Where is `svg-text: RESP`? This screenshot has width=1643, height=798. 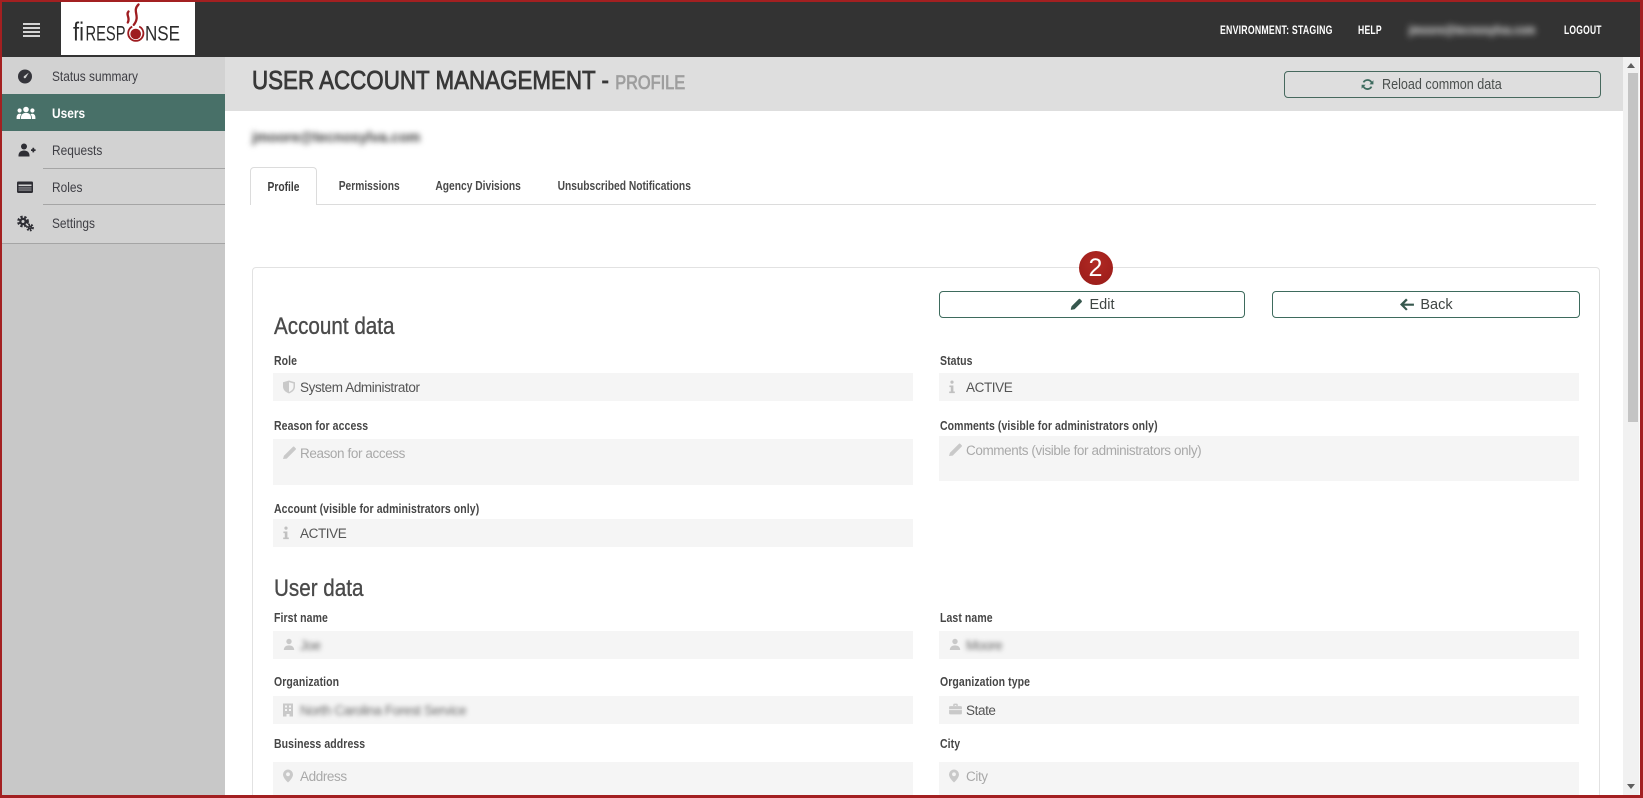
svg-text: RESP is located at coordinates (106, 34).